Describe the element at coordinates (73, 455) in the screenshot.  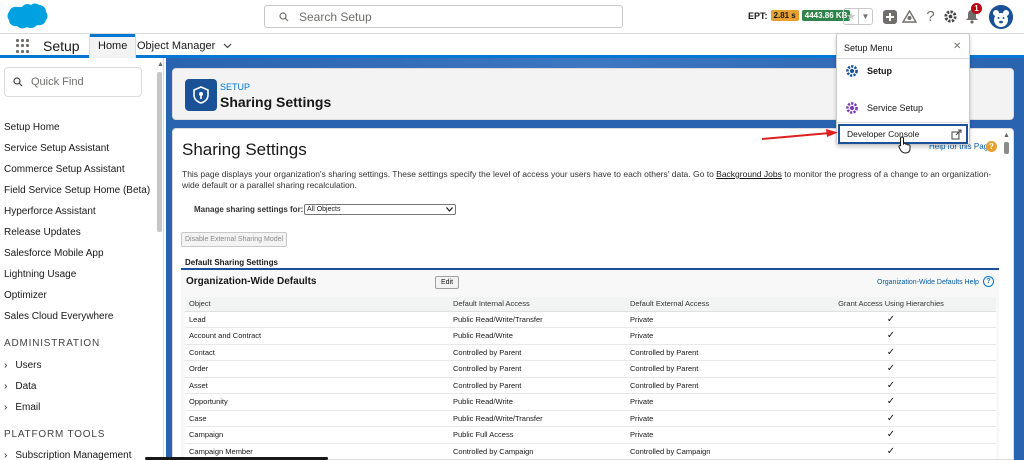
I see `sidebar-item-label: Subscription Management` at that location.